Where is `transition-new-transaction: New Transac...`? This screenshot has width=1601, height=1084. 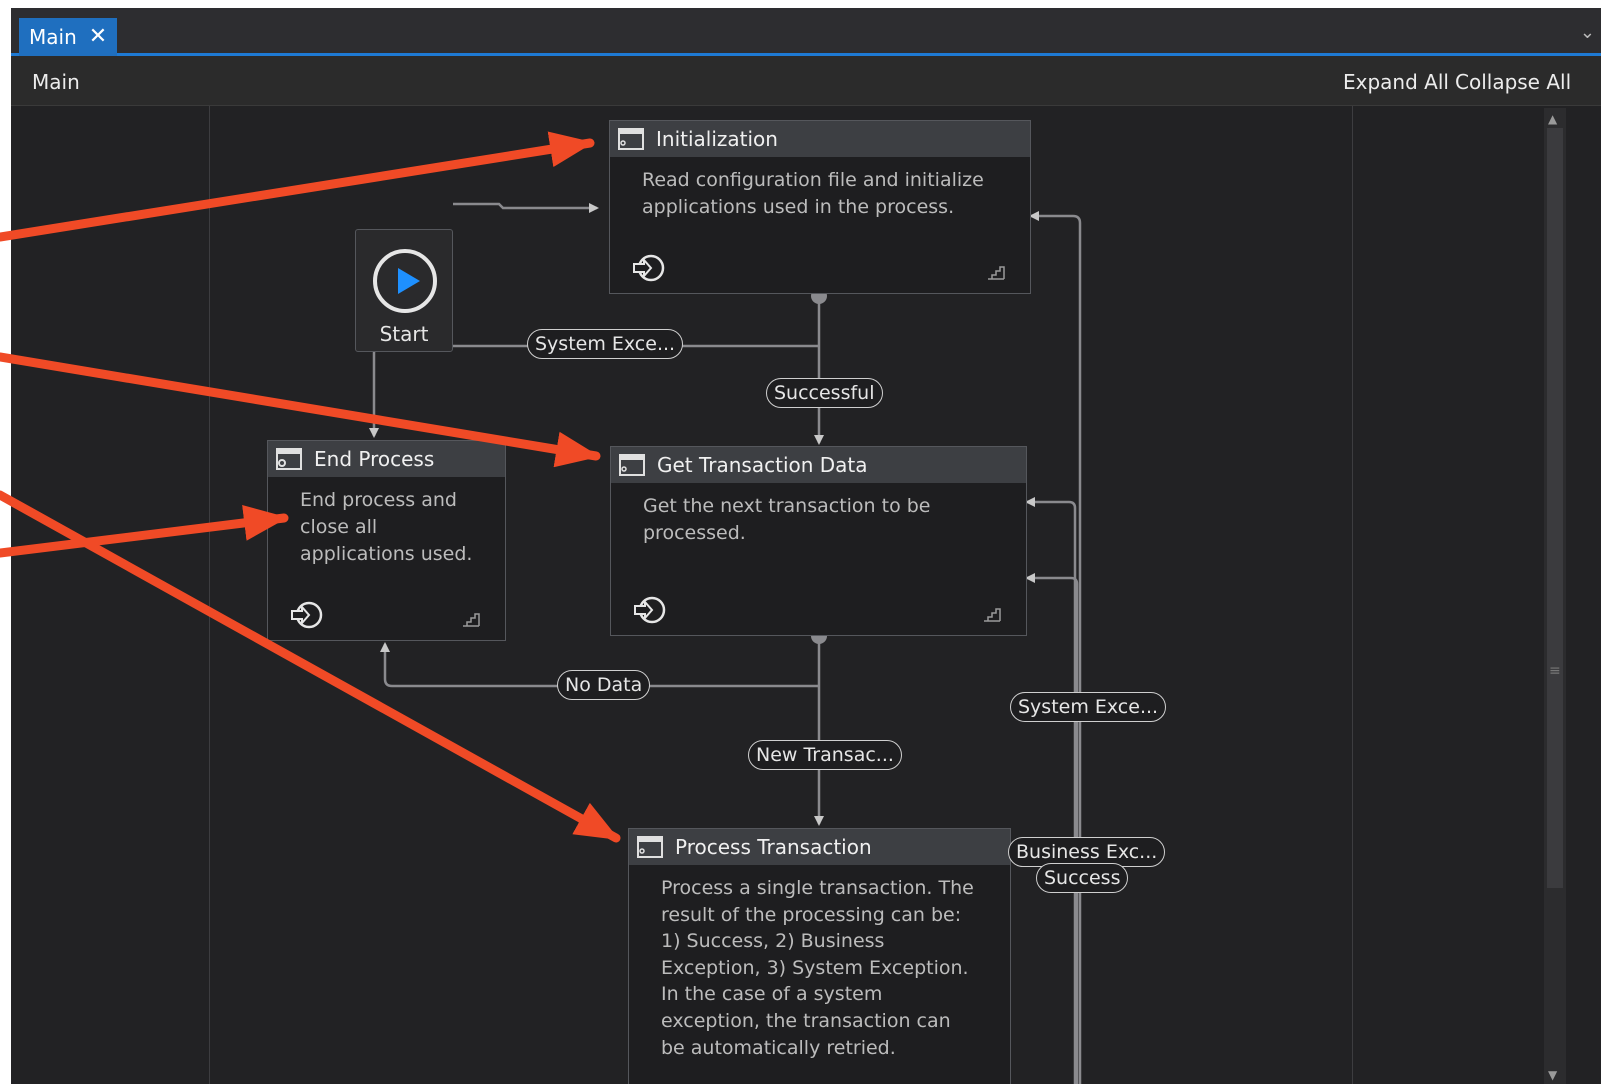 transition-new-transaction: New Transac... is located at coordinates (825, 755).